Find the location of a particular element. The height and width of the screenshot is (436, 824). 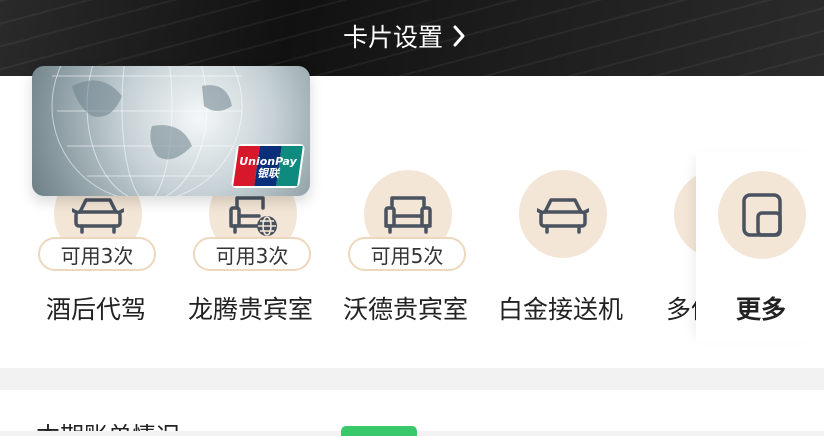

bottom-section: 本期账单情况 is located at coordinates (412, 413).